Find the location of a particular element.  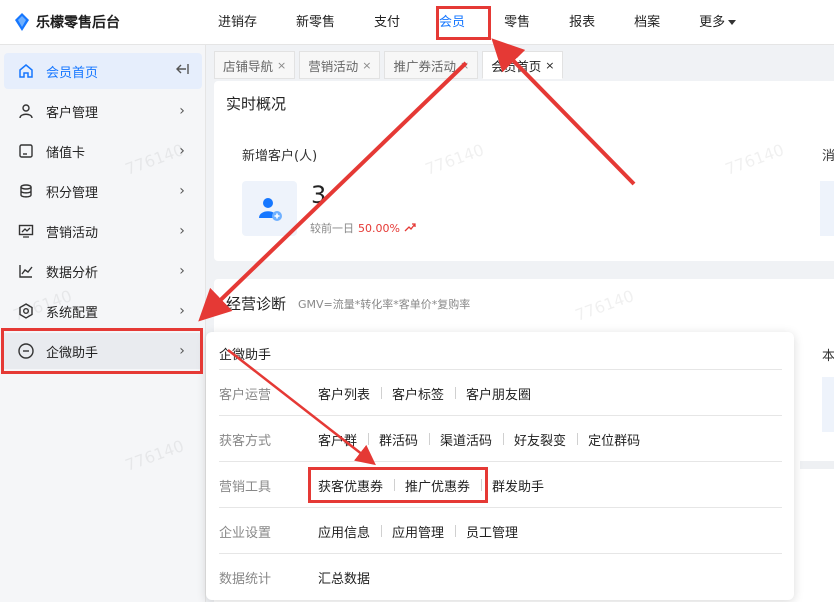

tab-label: 会员首页 is located at coordinates (516, 66).